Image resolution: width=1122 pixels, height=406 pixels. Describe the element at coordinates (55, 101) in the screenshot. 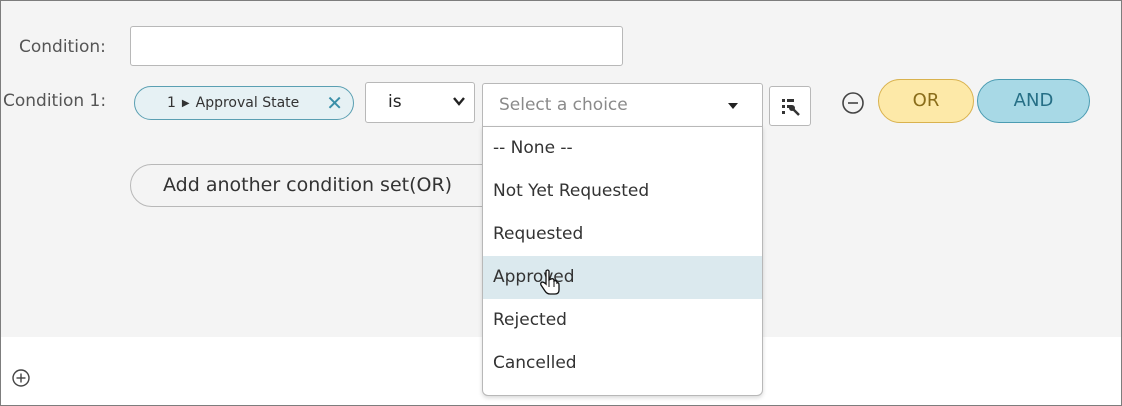

I see `condition-1-label: Condition 1:` at that location.